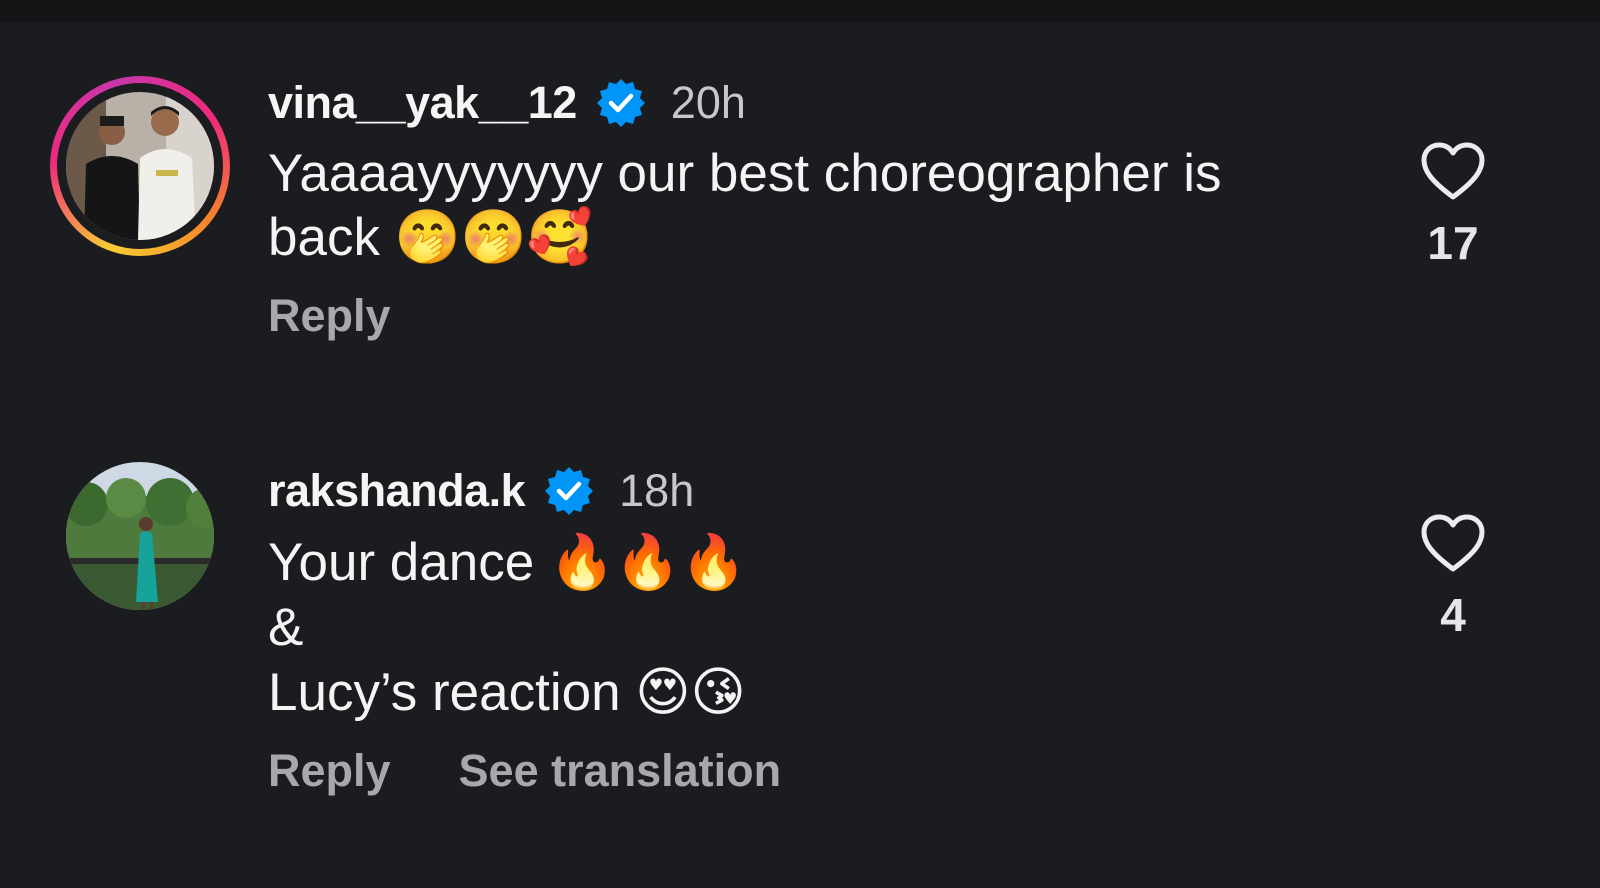 Image resolution: width=1600 pixels, height=888 pixels. Describe the element at coordinates (507, 627) in the screenshot. I see `comment-text: Your dance 🔥🔥🔥 & Lucy’s reaction 😍😘` at that location.